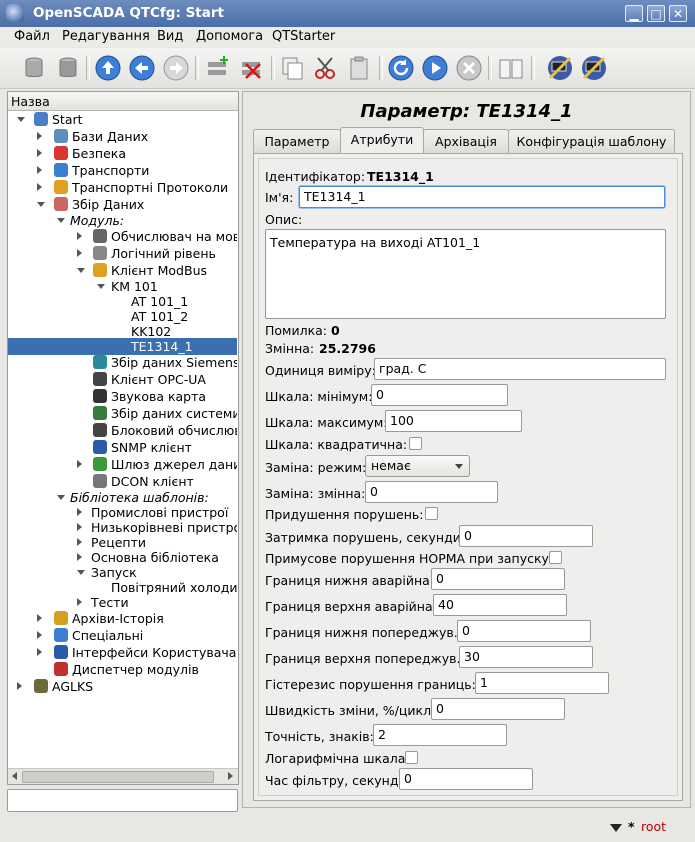 The height and width of the screenshot is (842, 695). What do you see at coordinates (594, 68) in the screenshot?
I see `vision-tool-icon` at bounding box center [594, 68].